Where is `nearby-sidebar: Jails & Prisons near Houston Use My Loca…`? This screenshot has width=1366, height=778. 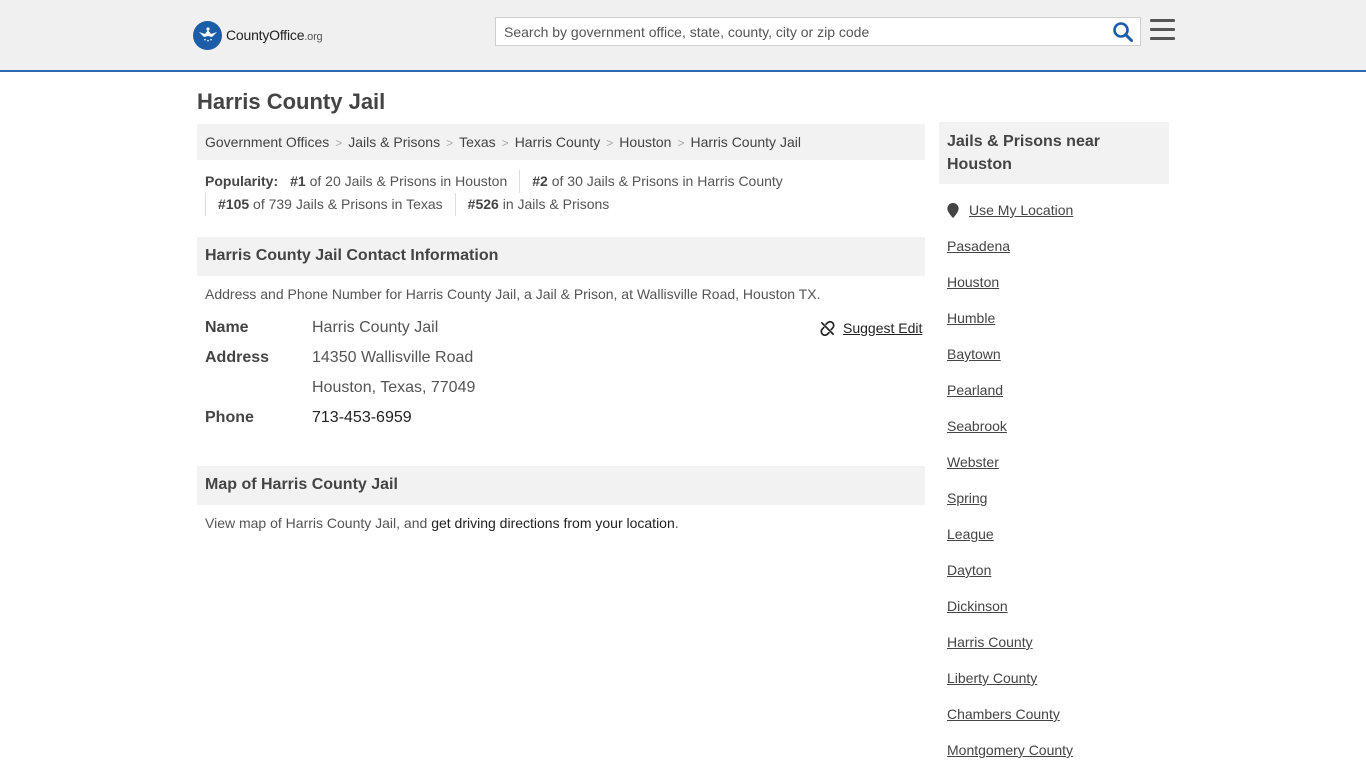
nearby-sidebar: Jails & Prisons near Houston Use My Loca… is located at coordinates (1054, 440).